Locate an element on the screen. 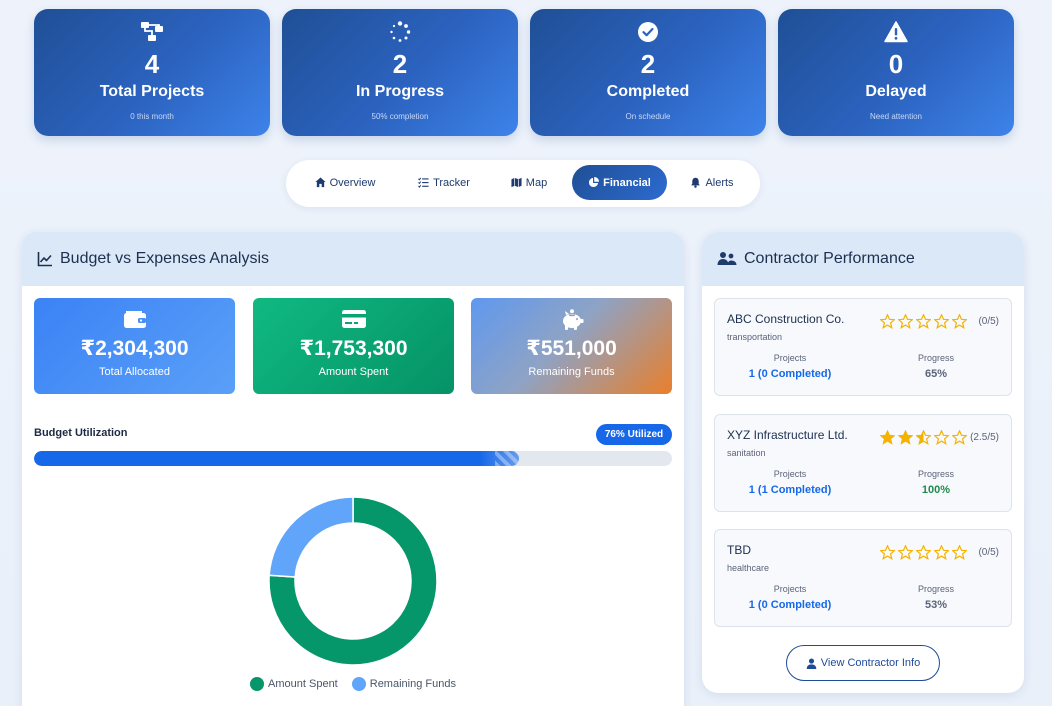 This screenshot has width=1052, height=706. view-contractor-info-button: View Contractor Info is located at coordinates (863, 663).